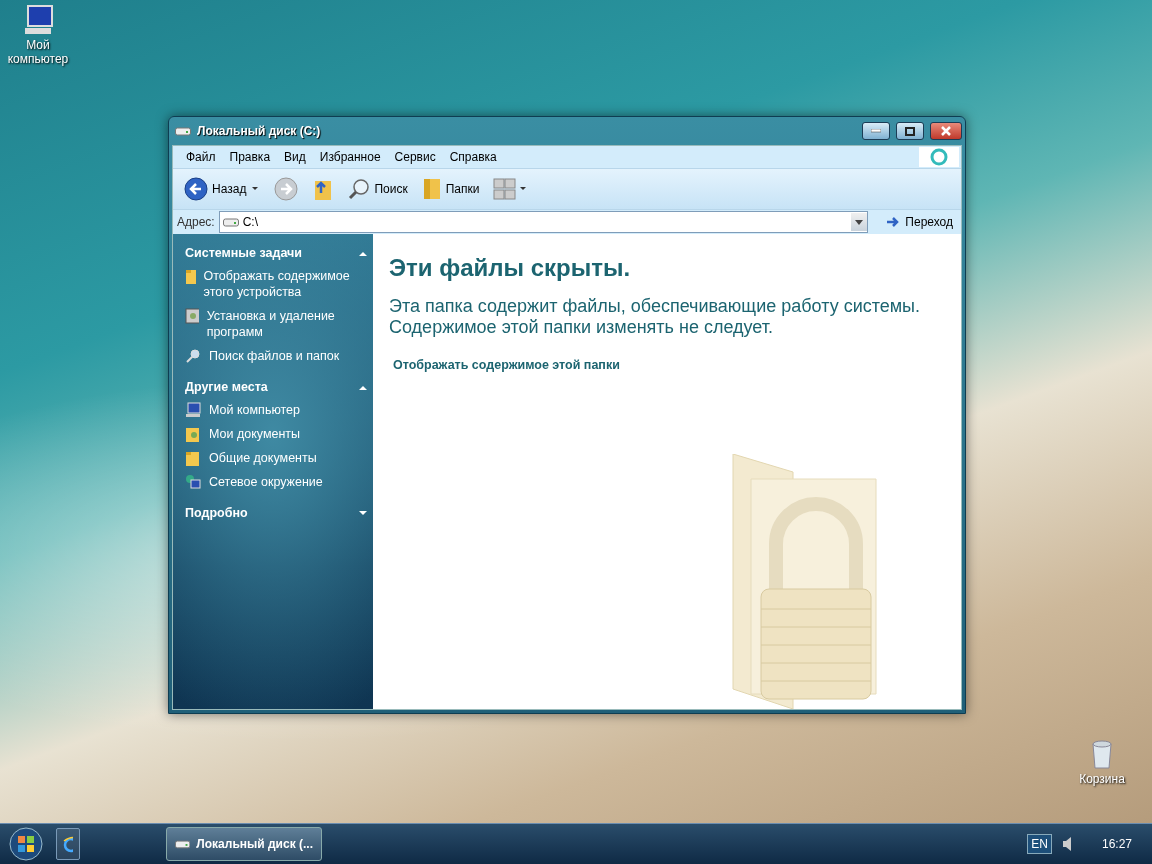  What do you see at coordinates (276, 458) in the screenshot?
I see `task-link: Общие документы` at bounding box center [276, 458].